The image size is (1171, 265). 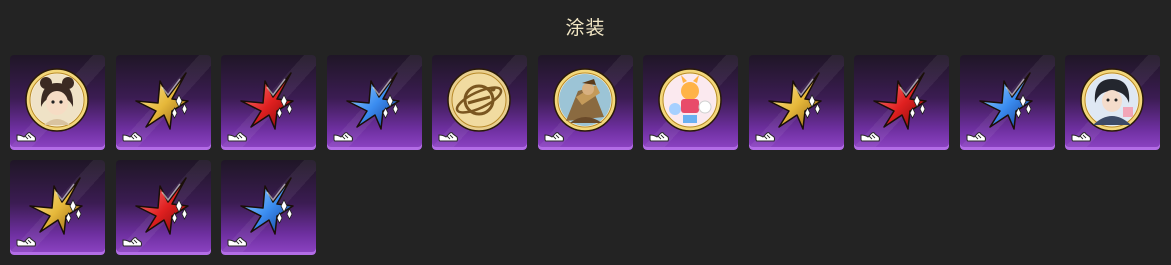 I want to click on portrait-warrior-icon, so click(x=584, y=100).